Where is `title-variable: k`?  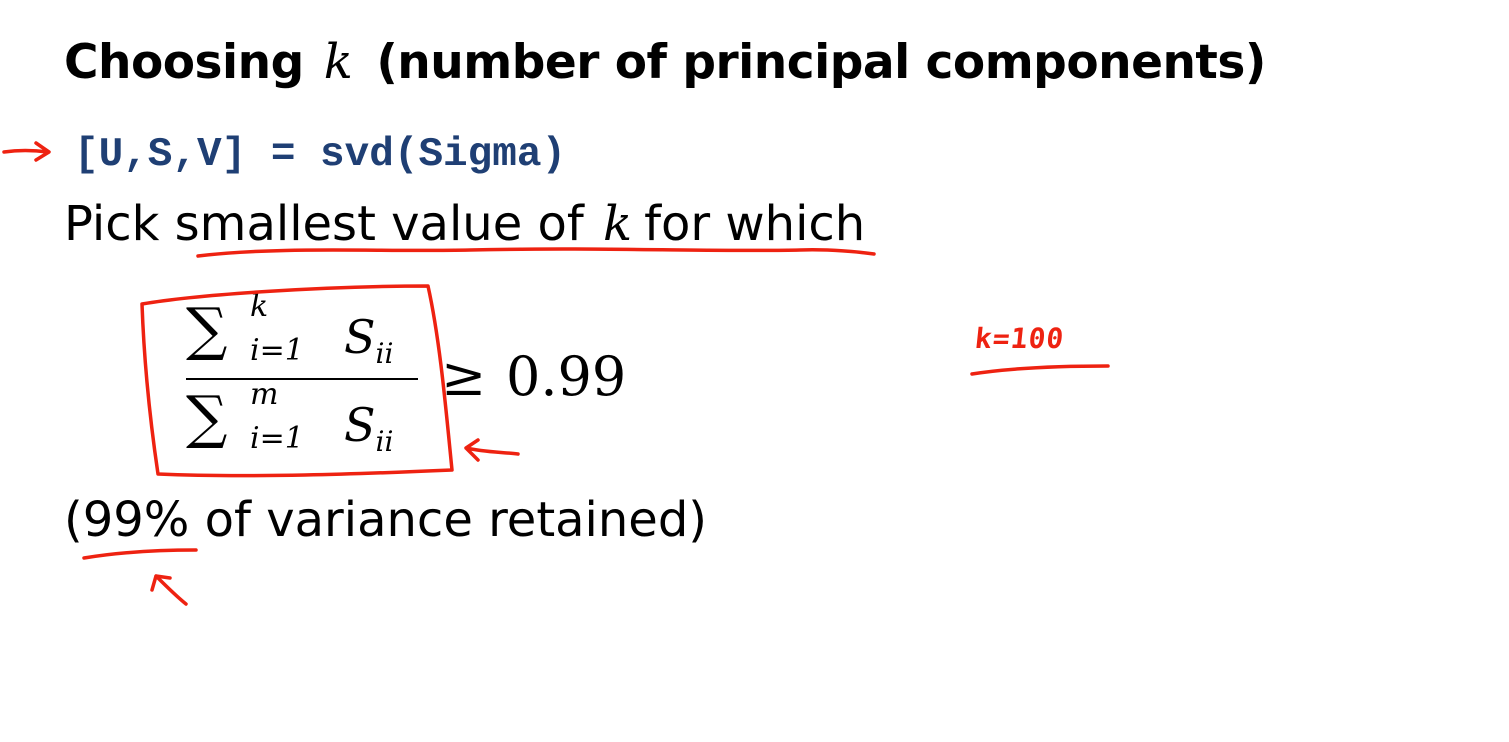
title-variable: k is located at coordinates (338, 62).